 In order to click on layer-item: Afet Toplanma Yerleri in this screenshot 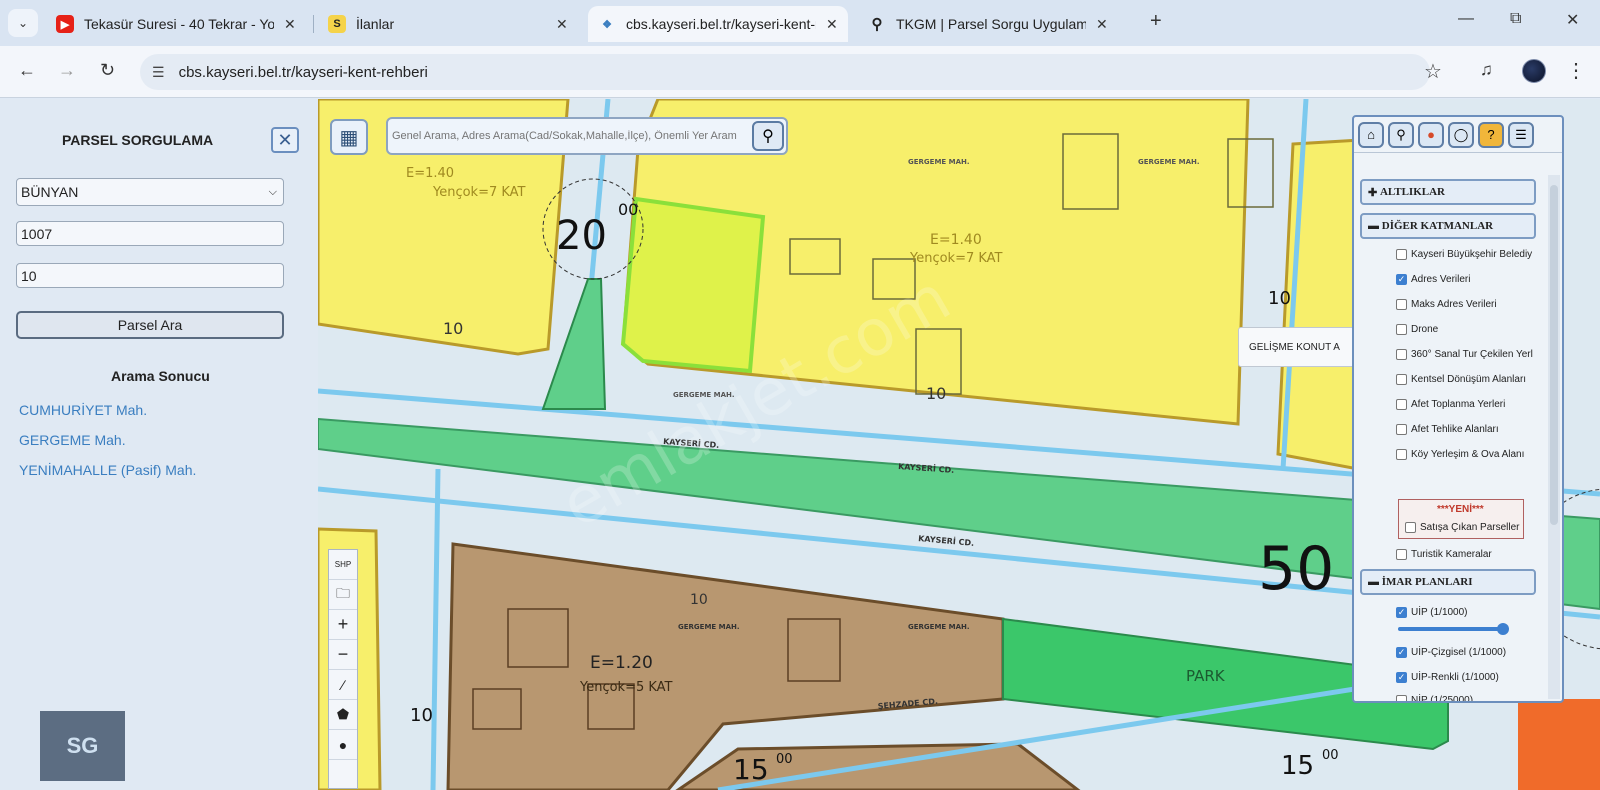, I will do `click(1450, 404)`.